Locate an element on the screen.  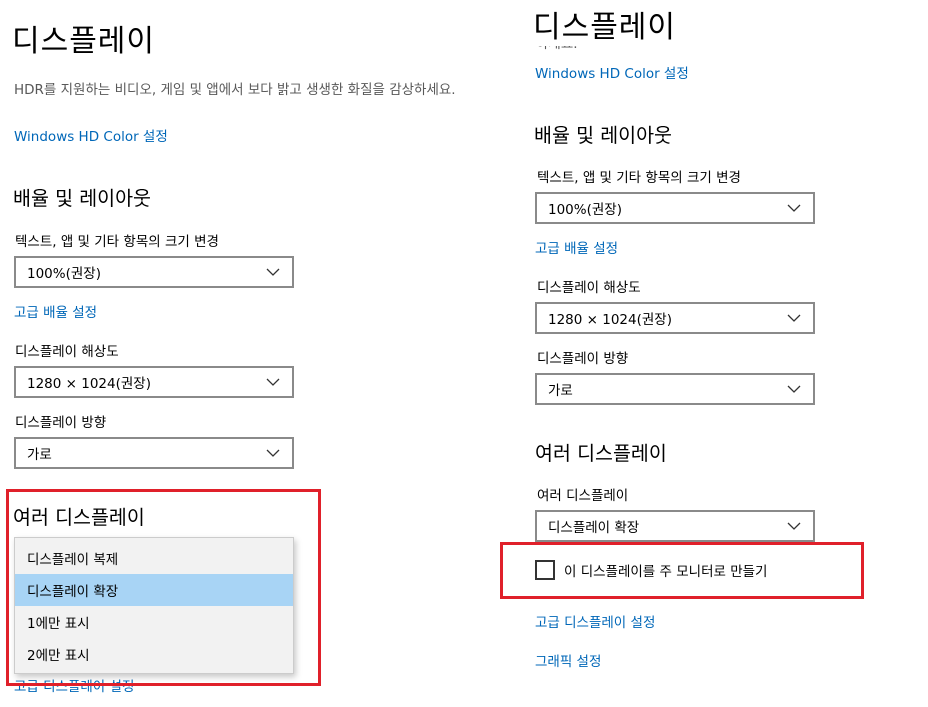
right-header-clip: 하세요. 디스플레이 is located at coordinates (714, 29).